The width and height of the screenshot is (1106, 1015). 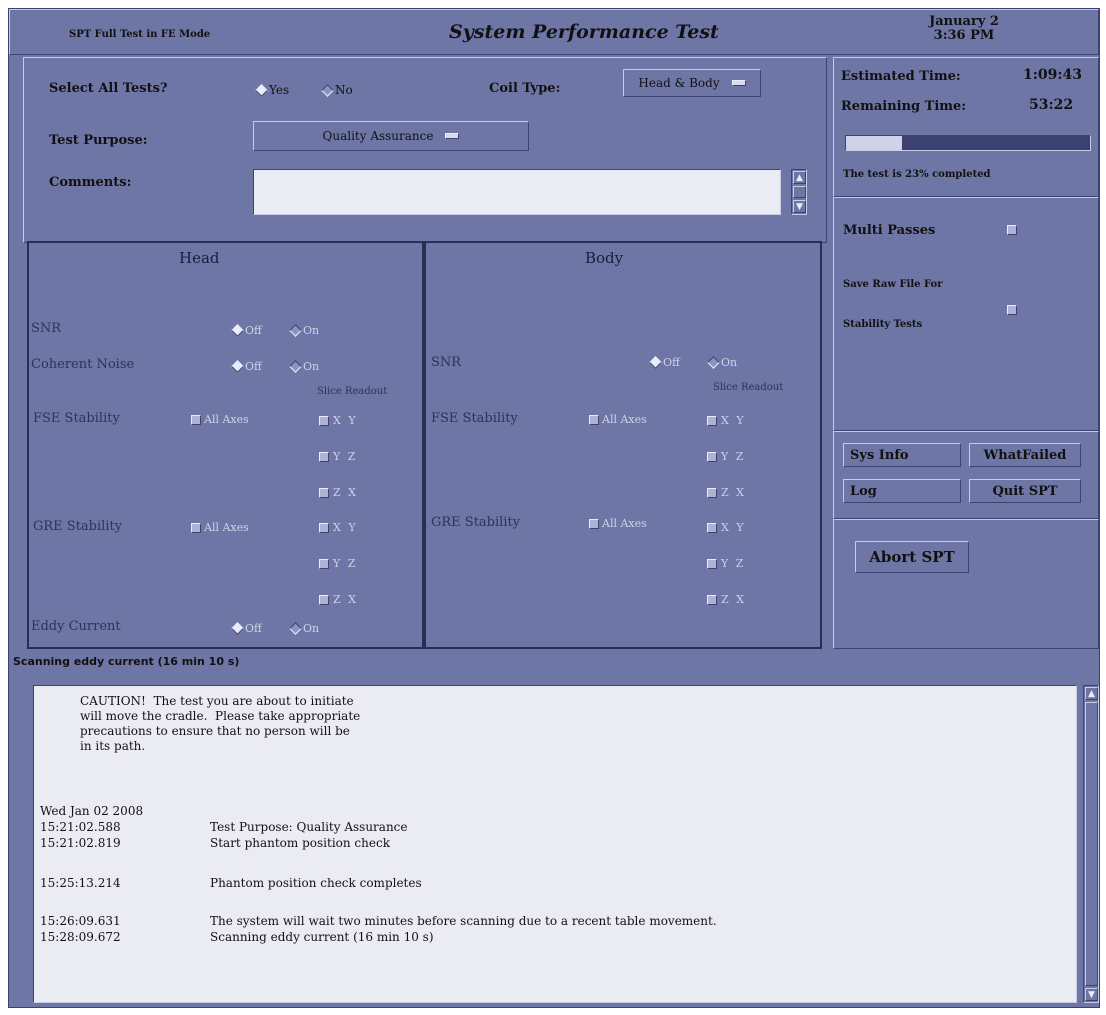 What do you see at coordinates (917, 174) in the screenshot?
I see `progress-text: The test is 23% completed` at bounding box center [917, 174].